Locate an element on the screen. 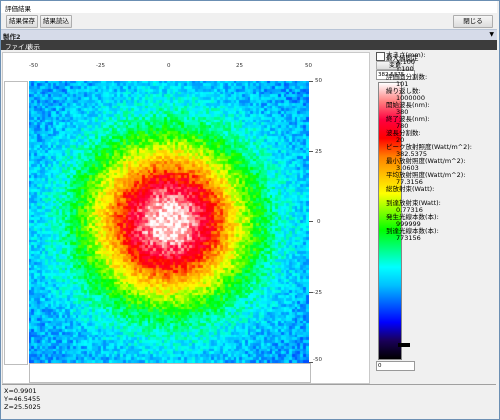  y-tick: -50 is located at coordinates (317, 360).